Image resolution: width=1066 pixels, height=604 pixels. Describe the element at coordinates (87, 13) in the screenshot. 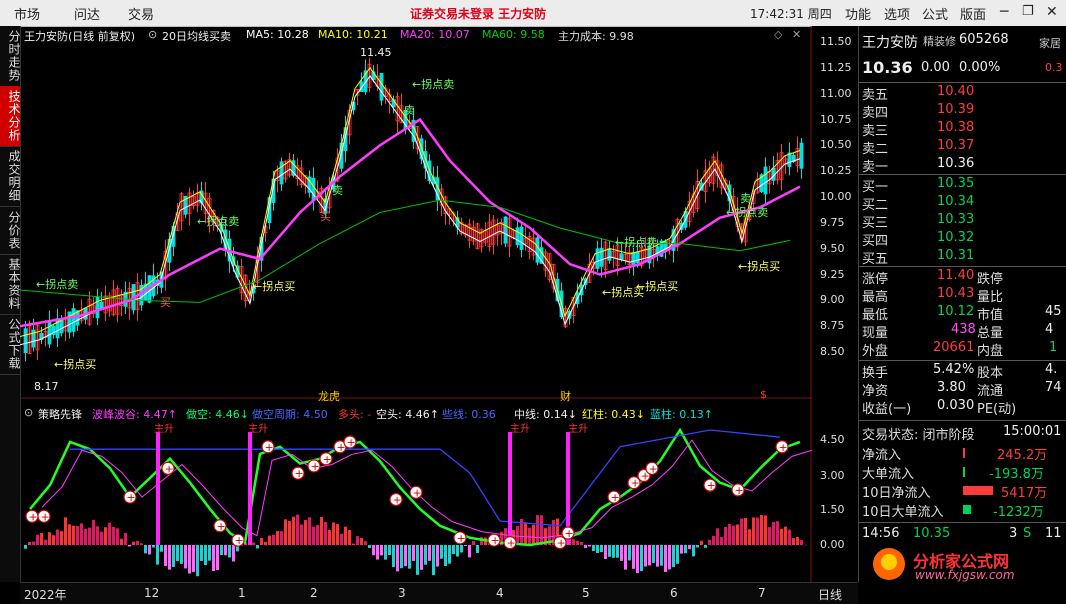

I see `menu-wenda: 问达` at that location.